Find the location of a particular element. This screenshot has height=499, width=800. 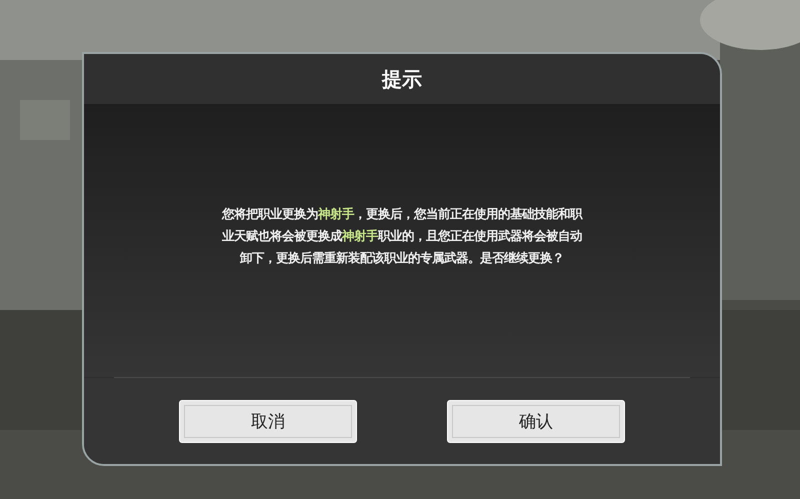

dialog-message: 您将把职业更换为神射手，更换后，您当前正在使用的基础技能和职业天赋也将会被更换成神射手职业的，且您正在使用武器将会被自动卸下，更换后需重新装配该职业的专属武器。是否继续更换？ is located at coordinates (402, 236).